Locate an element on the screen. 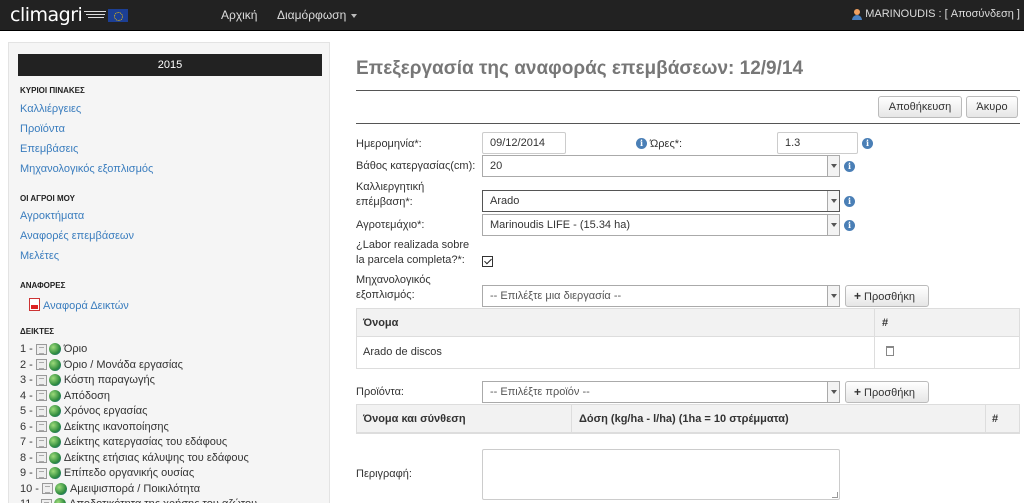 This screenshot has height=503, width=1024. brand-lines-icon is located at coordinates (95, 15).